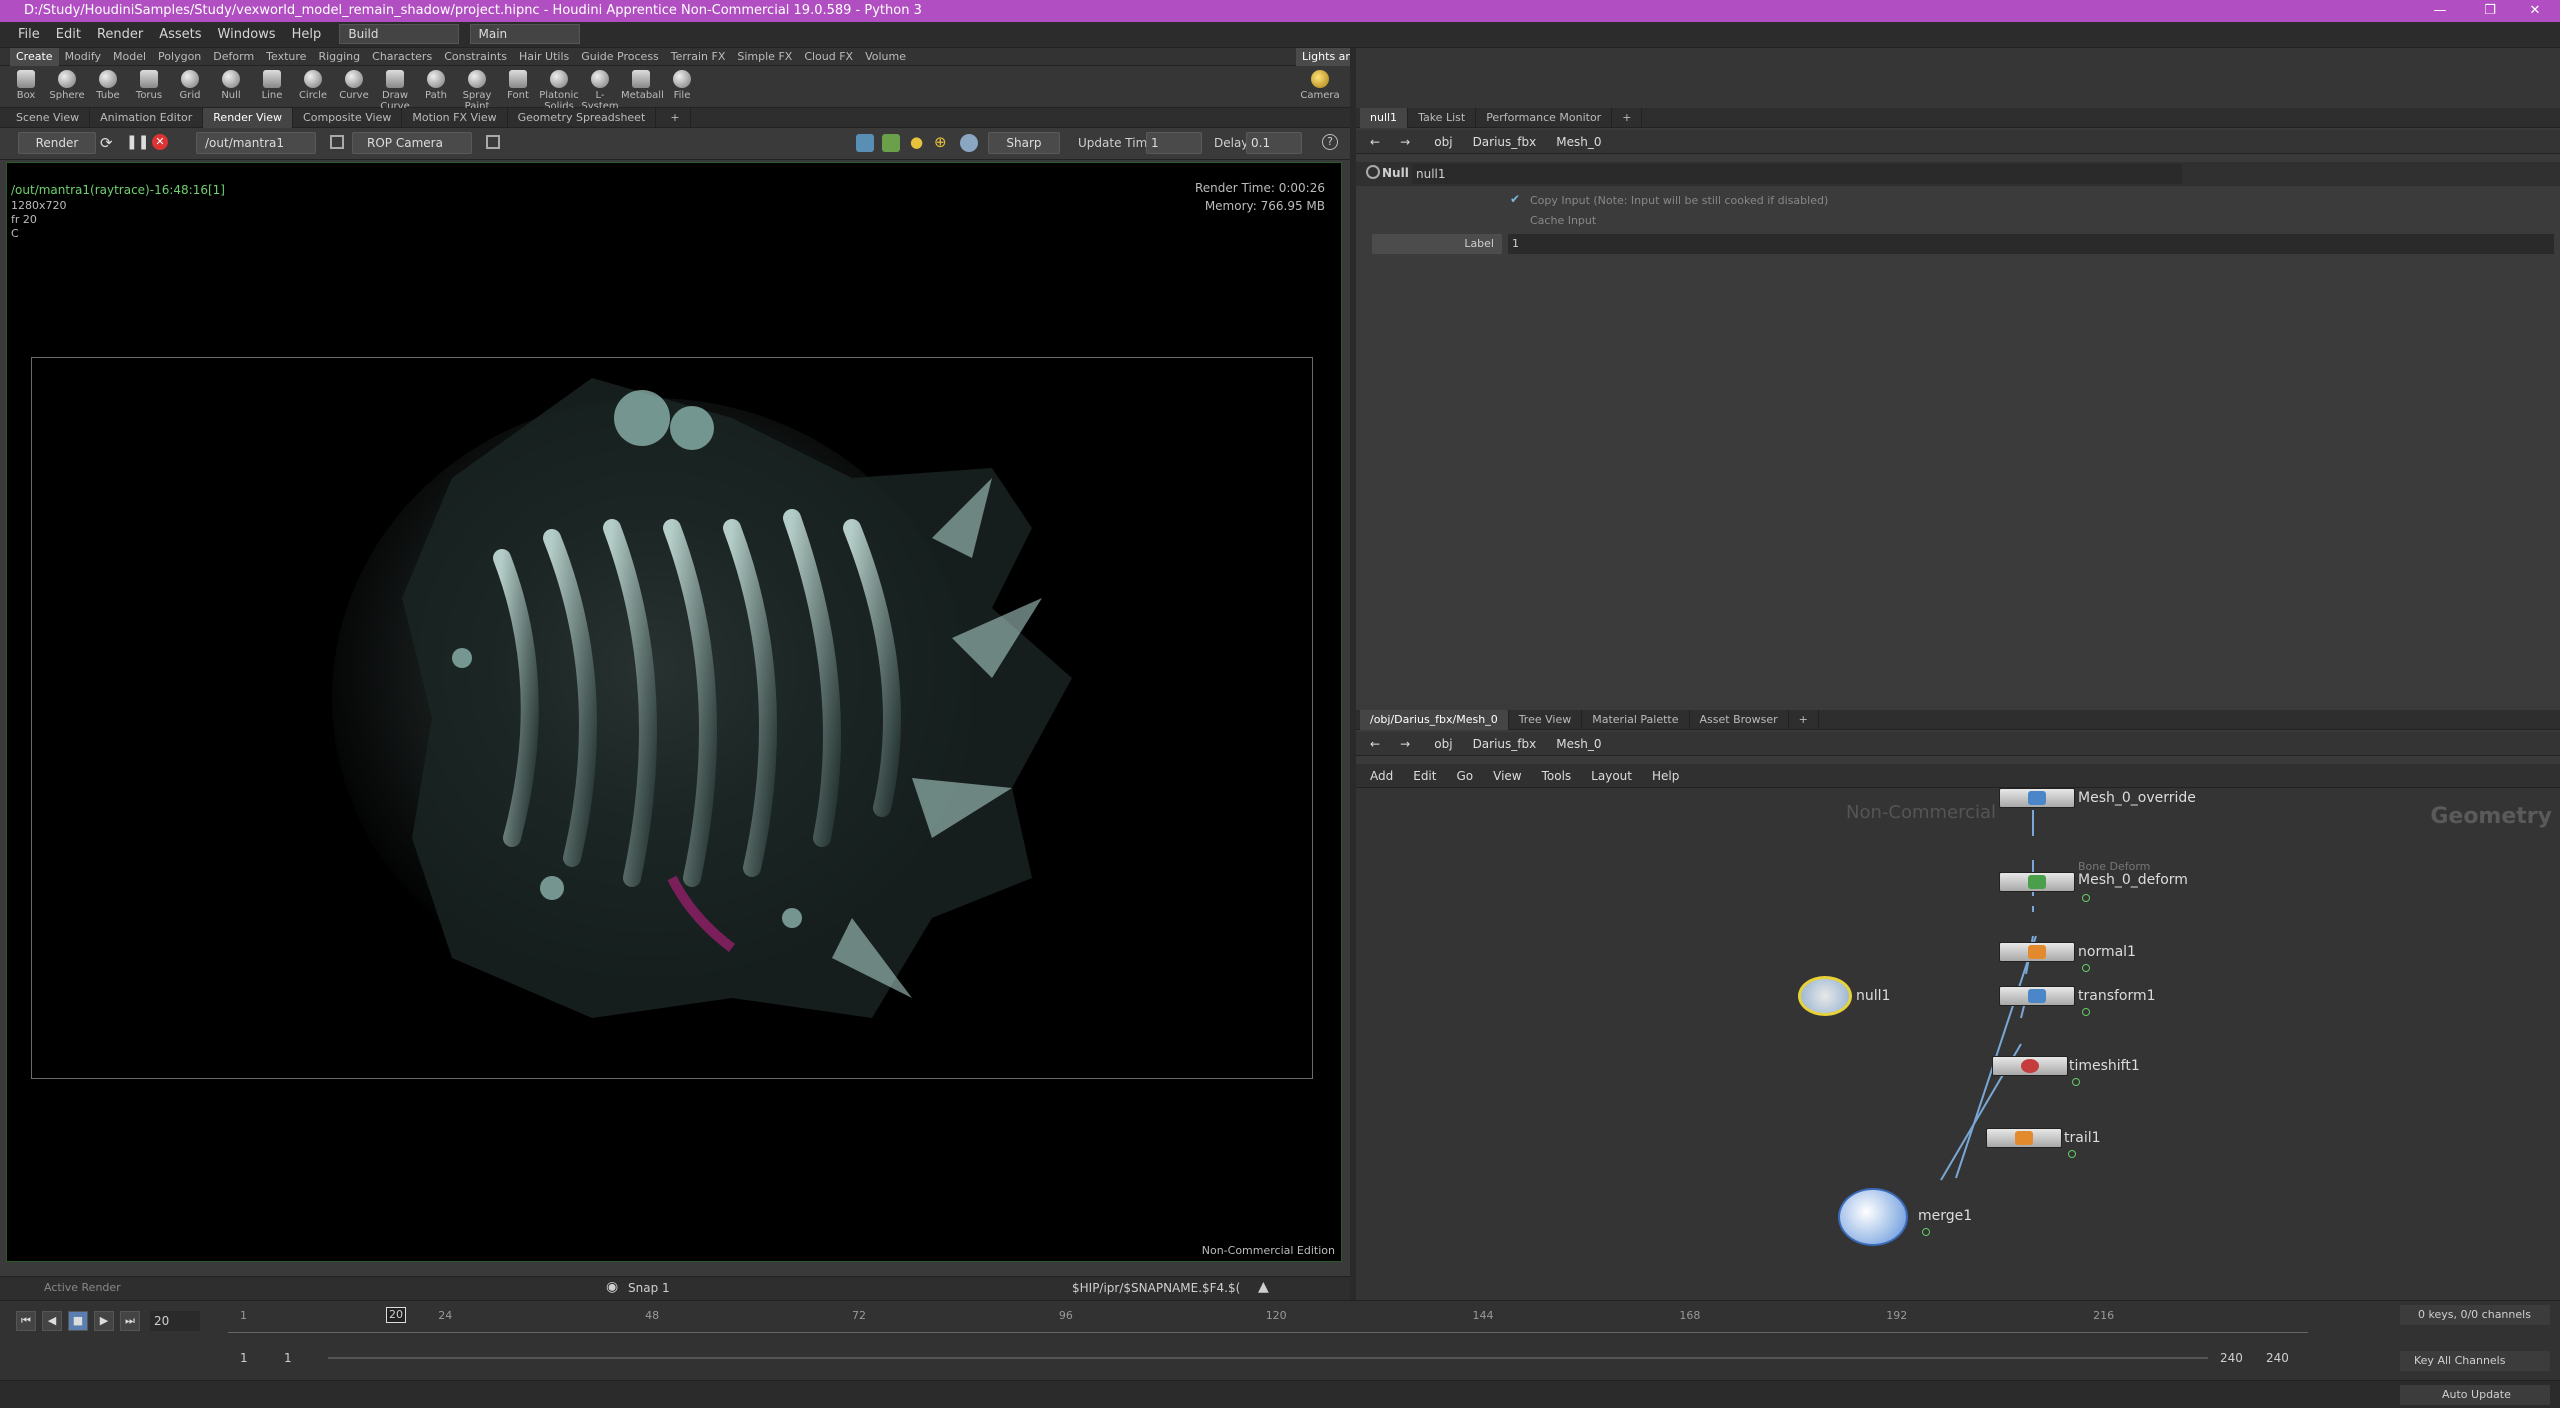 The height and width of the screenshot is (1408, 2560). Describe the element at coordinates (1263, 1287) in the screenshot. I see `lock-icon: ▲` at that location.